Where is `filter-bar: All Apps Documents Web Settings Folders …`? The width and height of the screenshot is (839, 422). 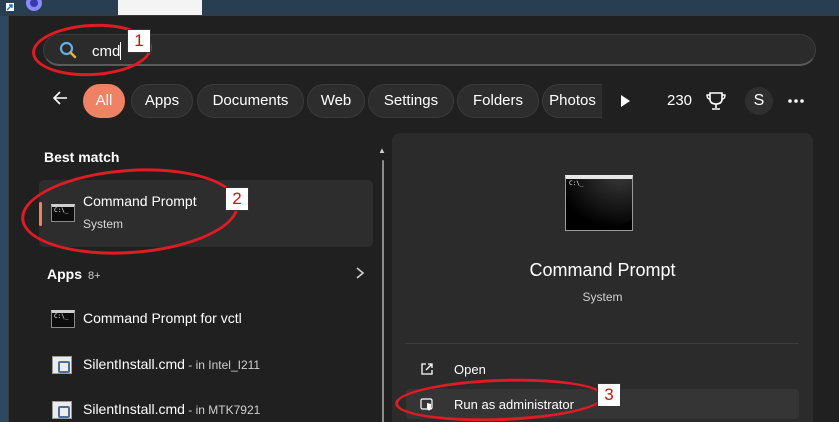
filter-bar: All Apps Documents Web Settings Folders … is located at coordinates (427, 101).